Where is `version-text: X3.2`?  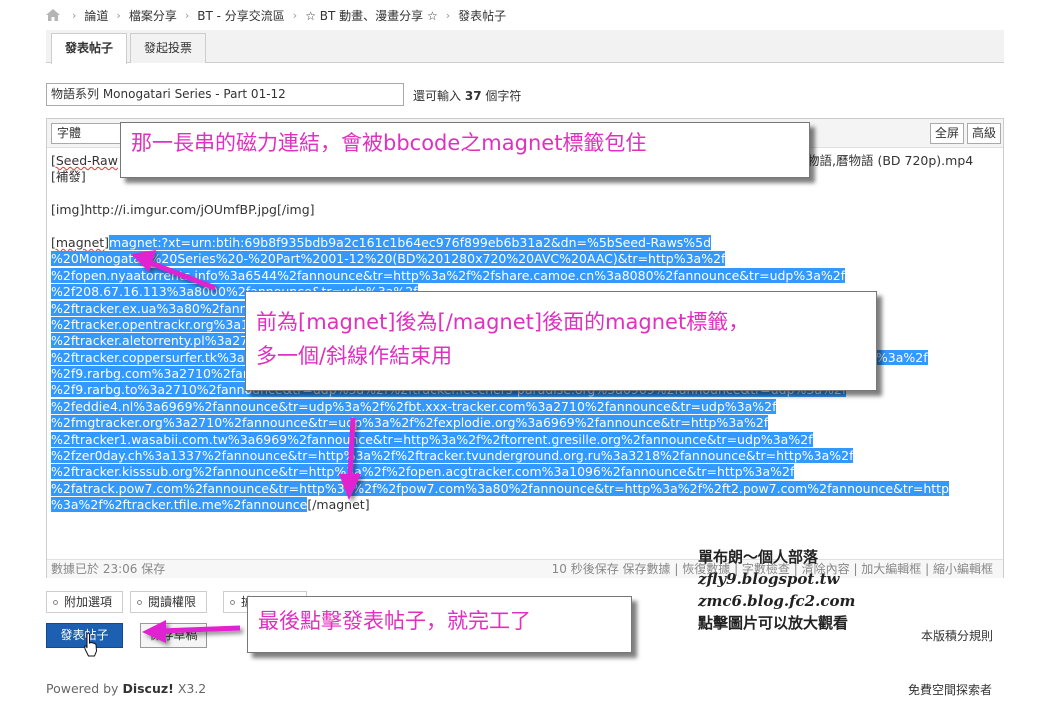 version-text: X3.2 is located at coordinates (192, 688).